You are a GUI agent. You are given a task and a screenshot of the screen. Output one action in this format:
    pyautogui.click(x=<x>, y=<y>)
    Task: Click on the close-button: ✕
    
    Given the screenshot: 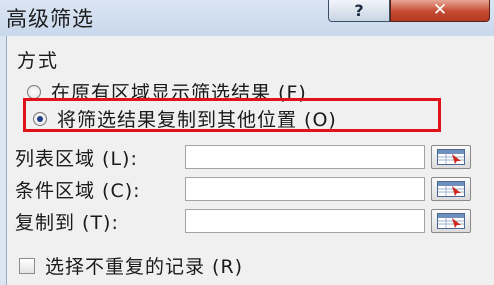 What is the action you would take?
    pyautogui.click(x=440, y=11)
    